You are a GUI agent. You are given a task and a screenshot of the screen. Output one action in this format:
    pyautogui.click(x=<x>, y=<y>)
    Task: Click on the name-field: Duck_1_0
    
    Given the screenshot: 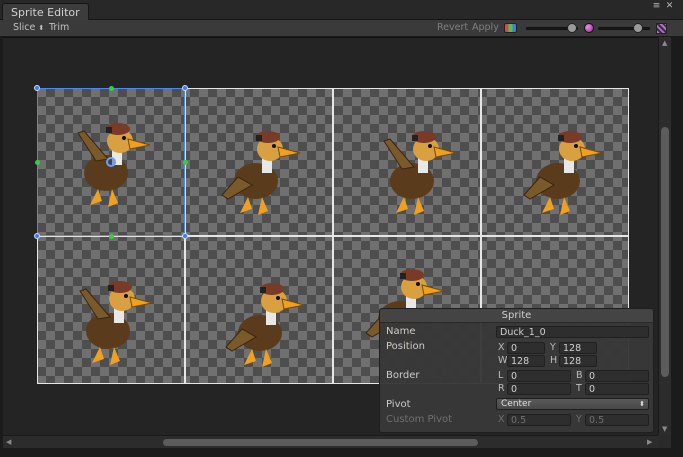 What is the action you would take?
    pyautogui.click(x=572, y=332)
    